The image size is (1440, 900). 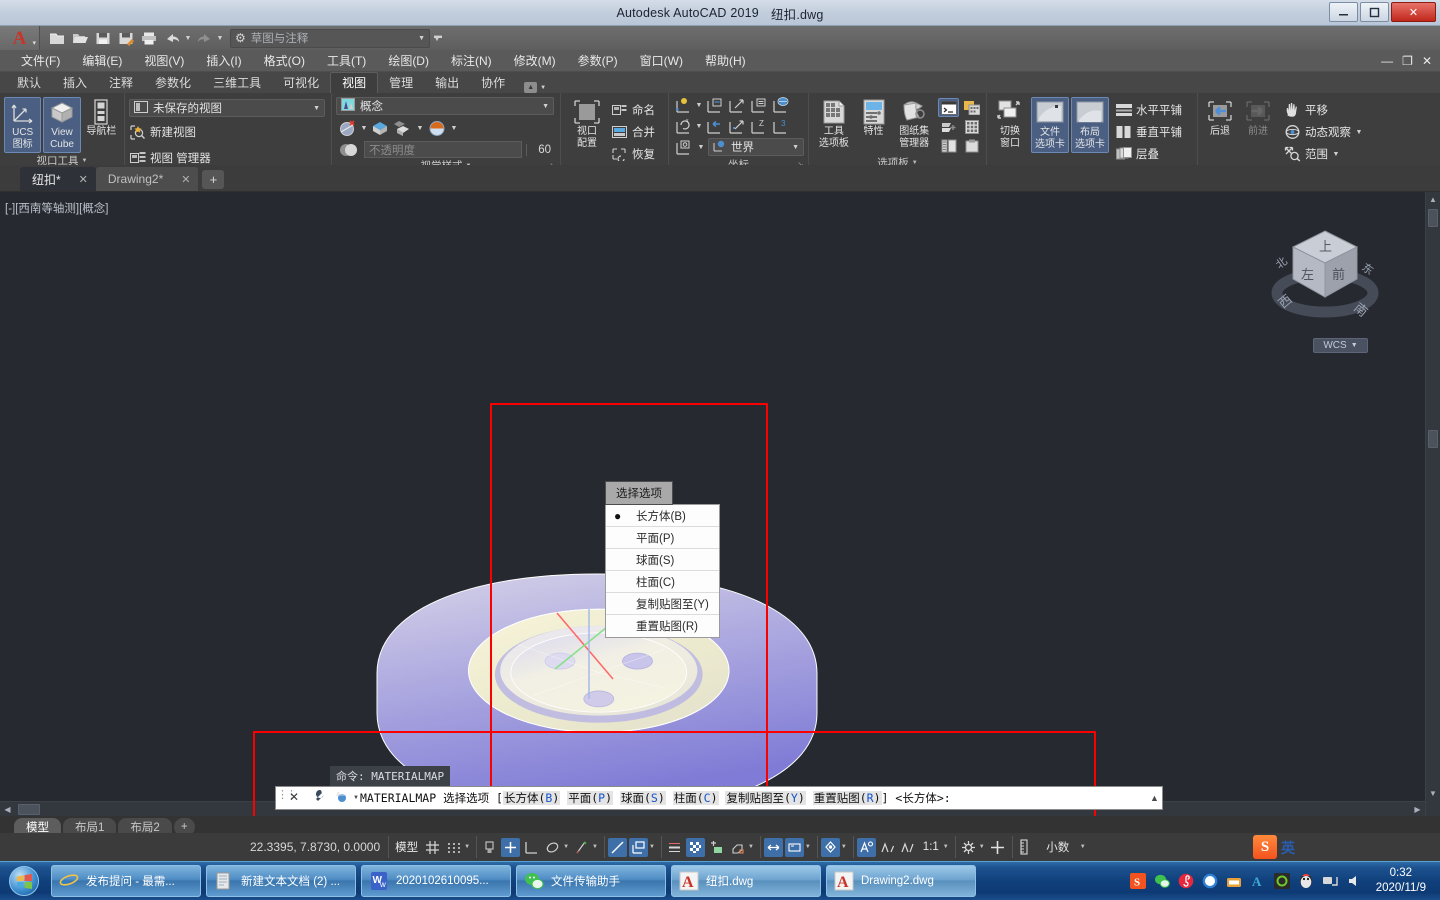 I want to click on visual-style-combo: 概念 ▼, so click(x=445, y=106).